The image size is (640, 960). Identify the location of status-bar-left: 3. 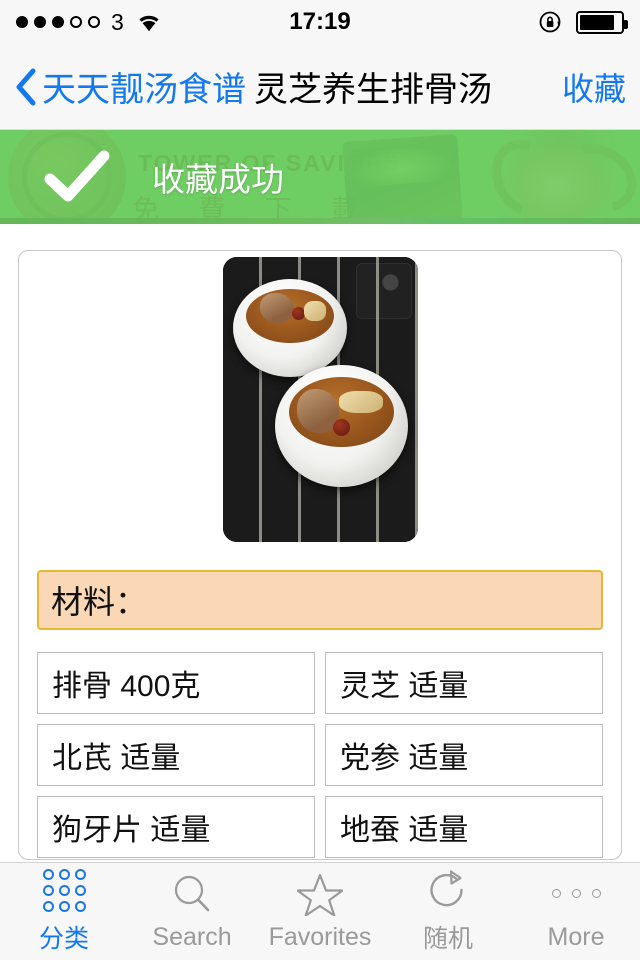
(277, 22).